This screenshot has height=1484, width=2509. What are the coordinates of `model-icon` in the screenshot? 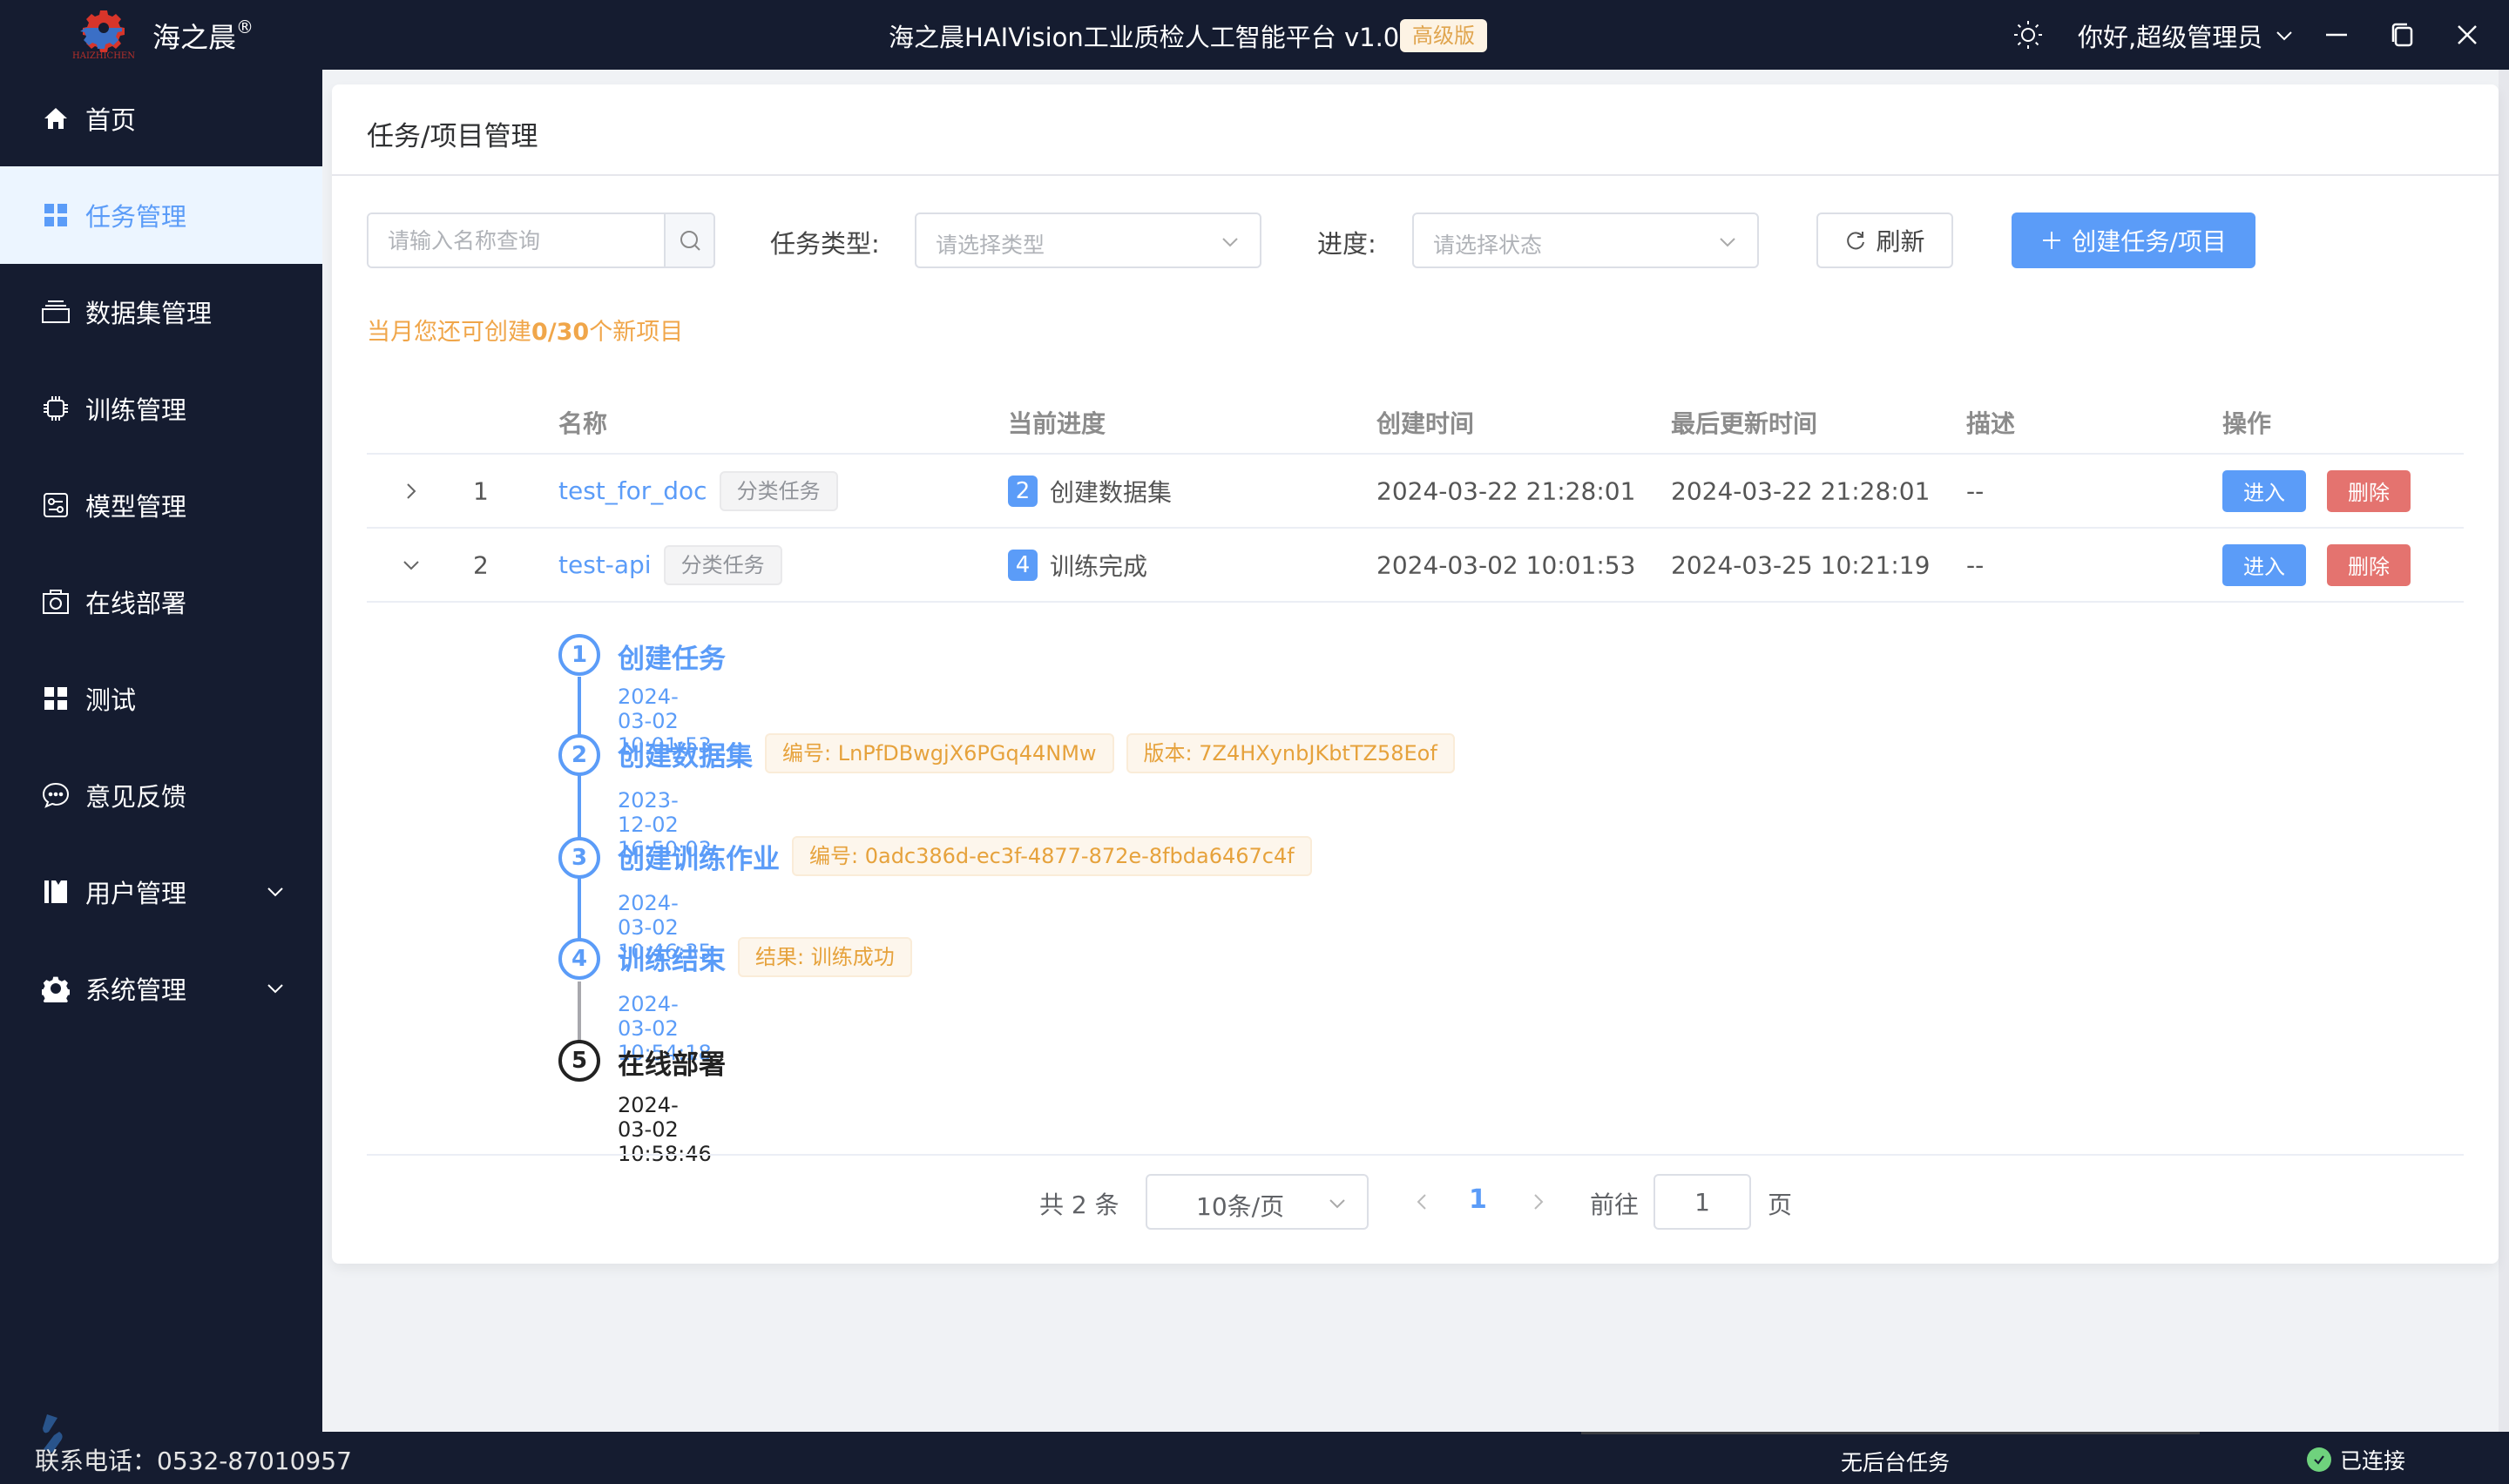 It's located at (56, 505).